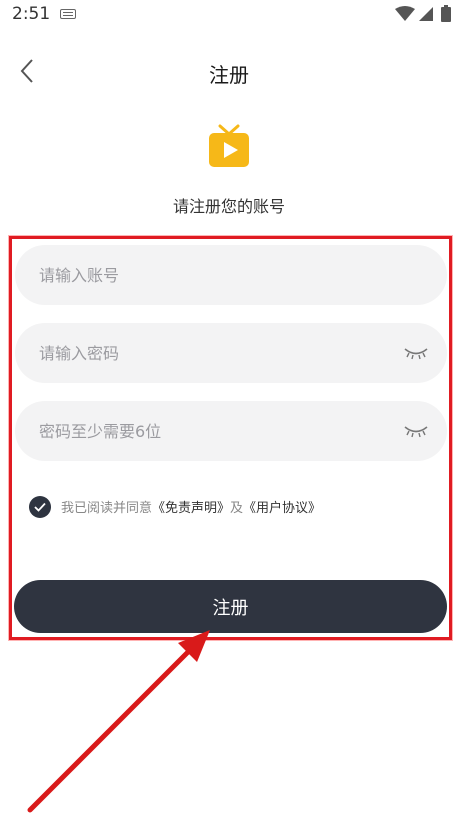 This screenshot has width=458, height=820. I want to click on annotation-arrow, so click(118, 721).